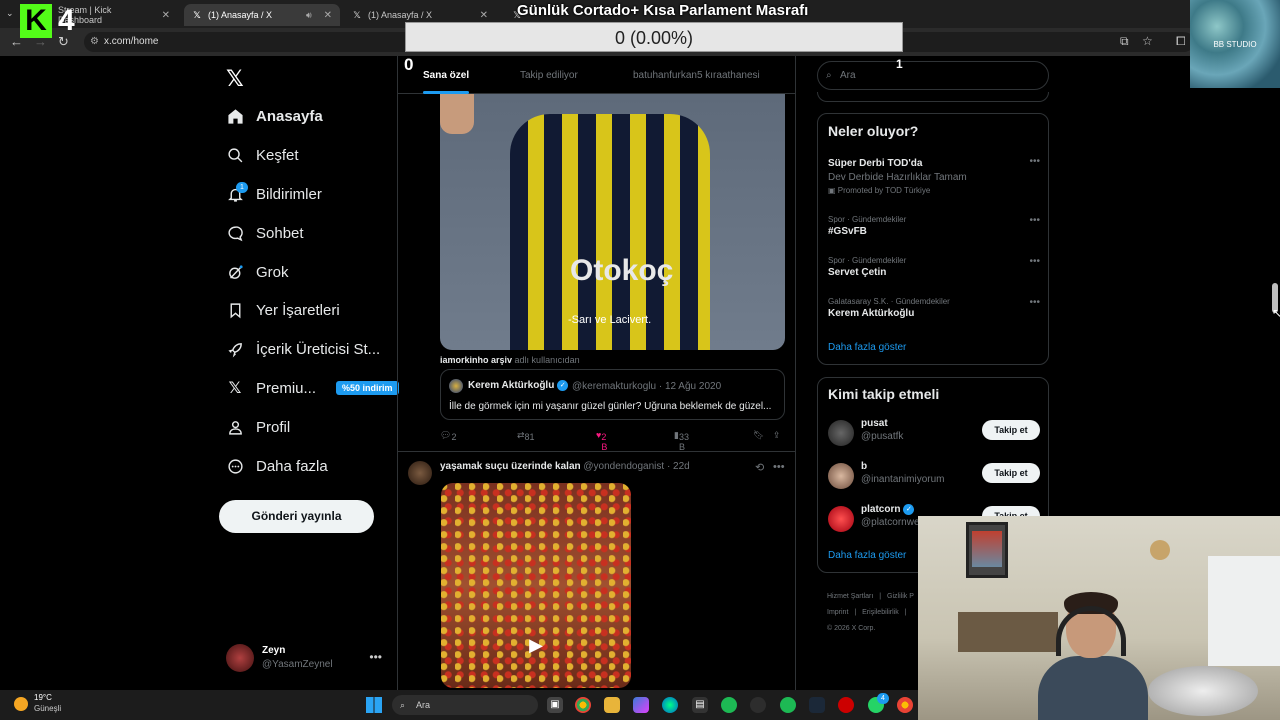 This screenshot has width=1280, height=720. What do you see at coordinates (1181, 41) in the screenshot?
I see `extensions-icon: ⧠` at bounding box center [1181, 41].